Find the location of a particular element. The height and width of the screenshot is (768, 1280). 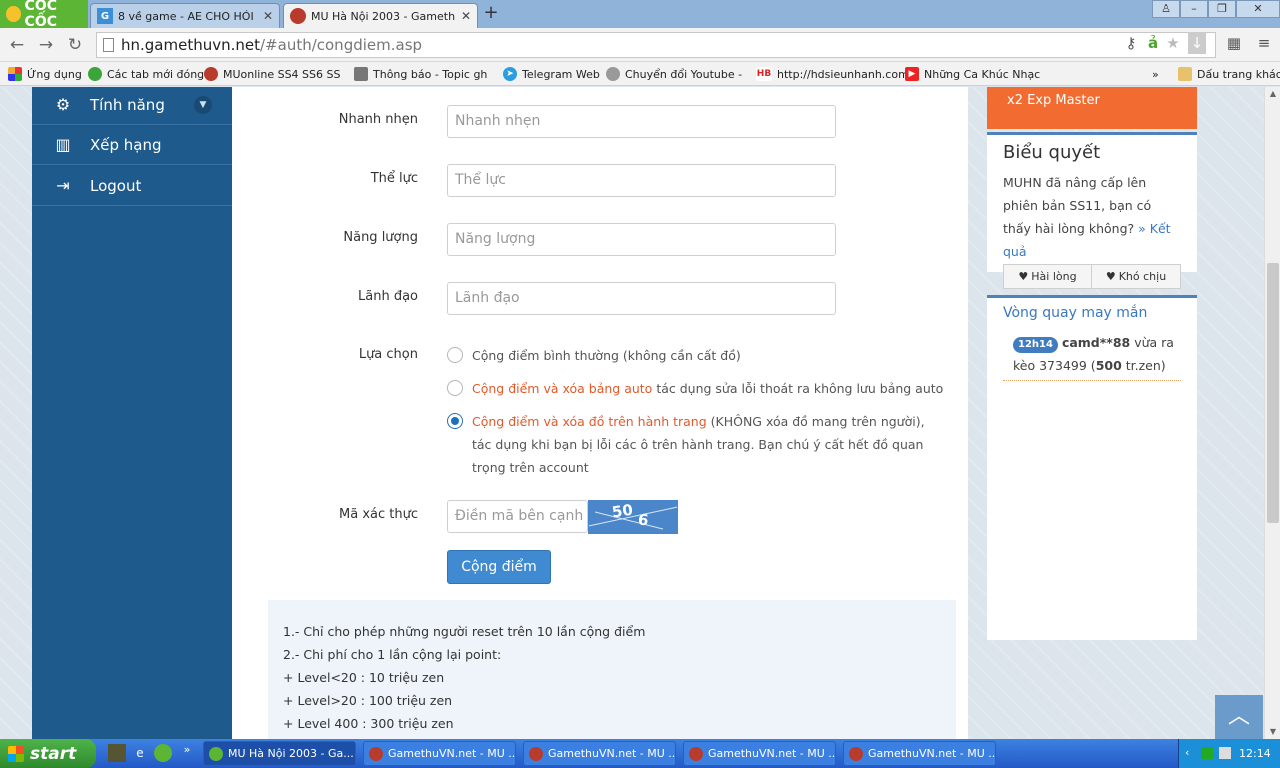

sidebar-item-label: Tính năng is located at coordinates (127, 104).